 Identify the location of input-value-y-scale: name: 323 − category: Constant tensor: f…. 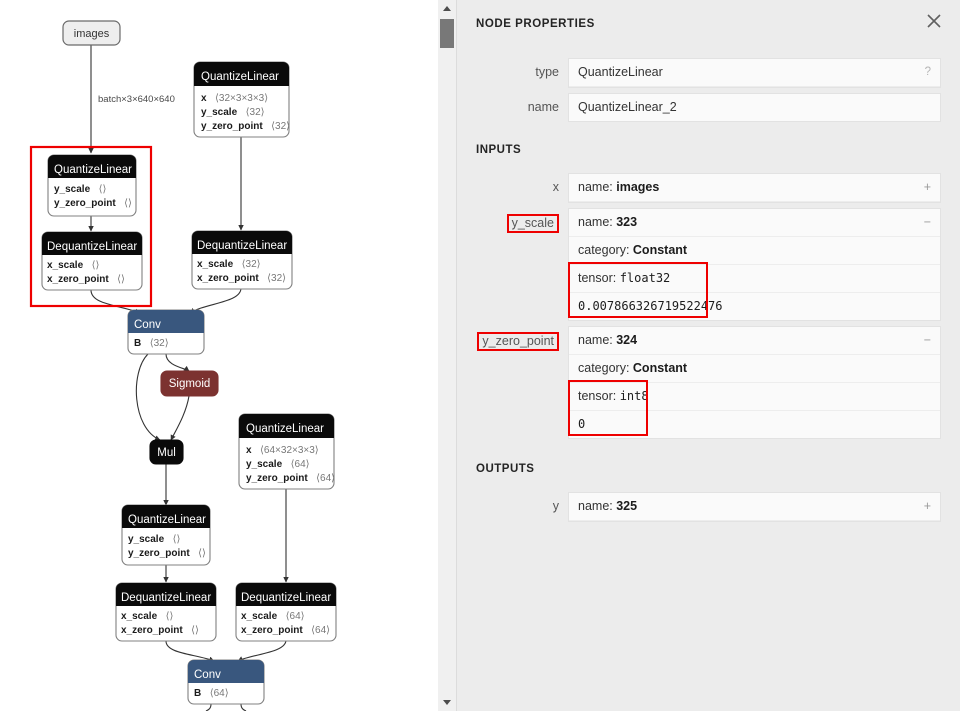
(754, 264).